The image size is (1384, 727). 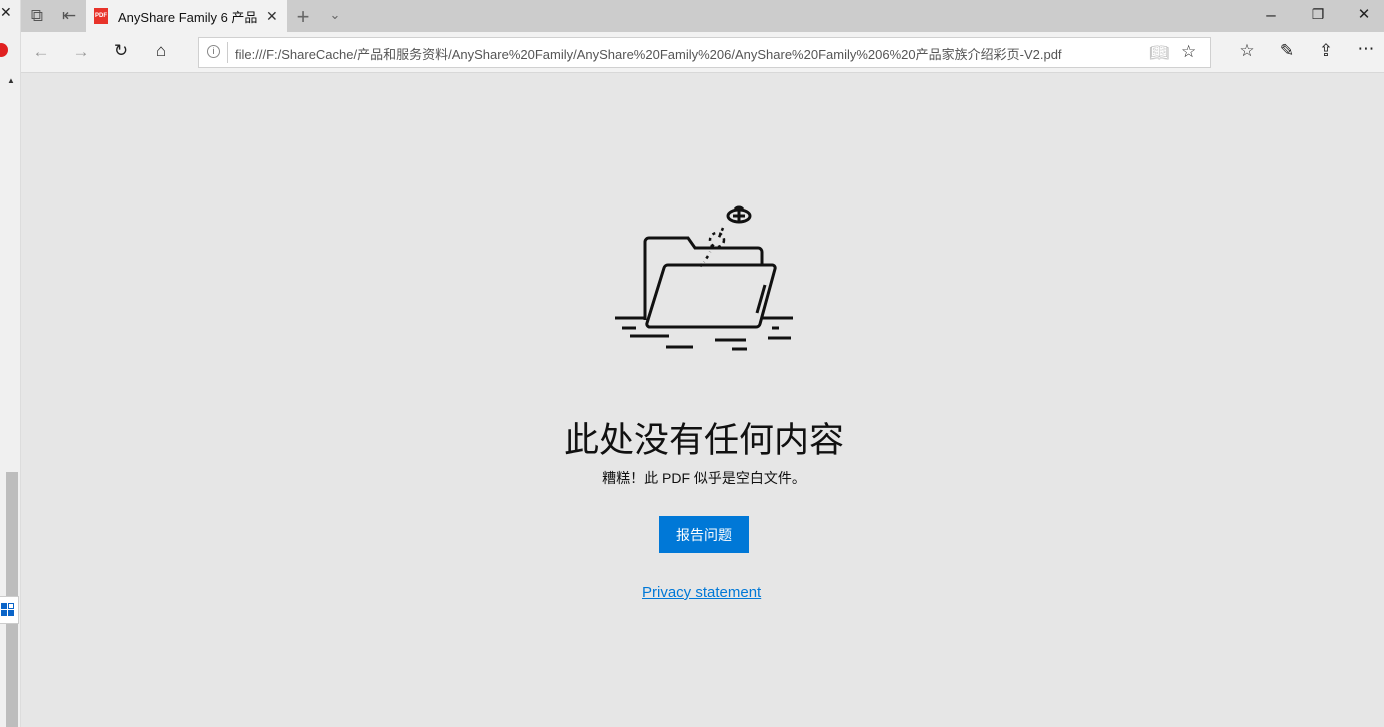 What do you see at coordinates (37, 15) in the screenshot?
I see `tabs-aside-icon: ⧉` at bounding box center [37, 15].